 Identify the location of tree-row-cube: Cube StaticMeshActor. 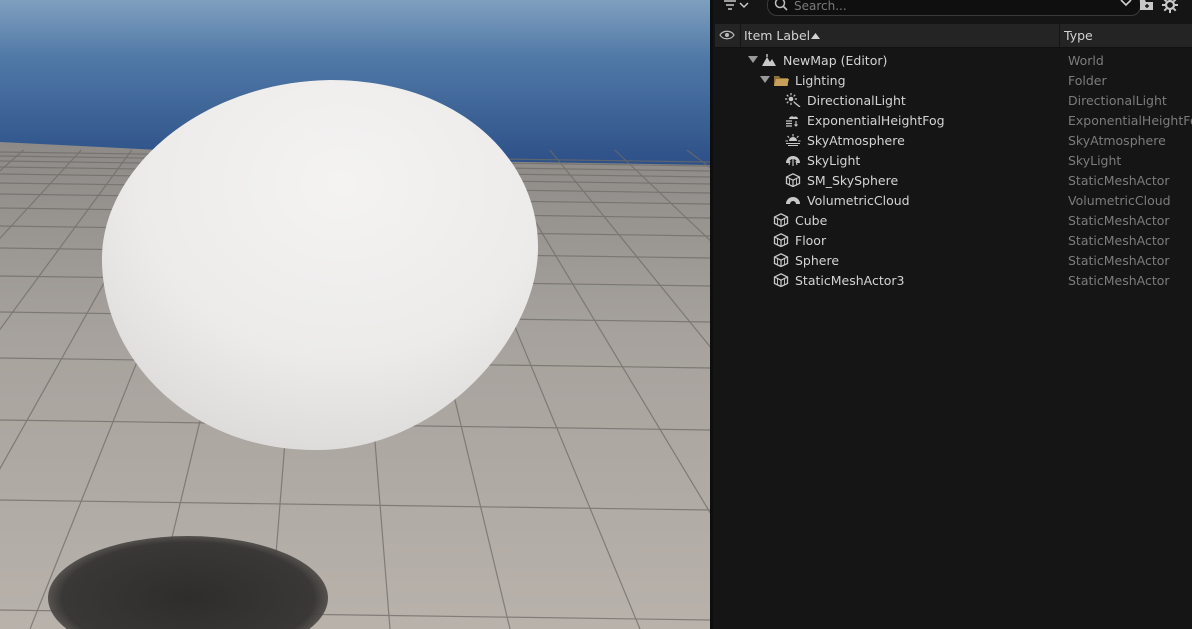
(952, 220).